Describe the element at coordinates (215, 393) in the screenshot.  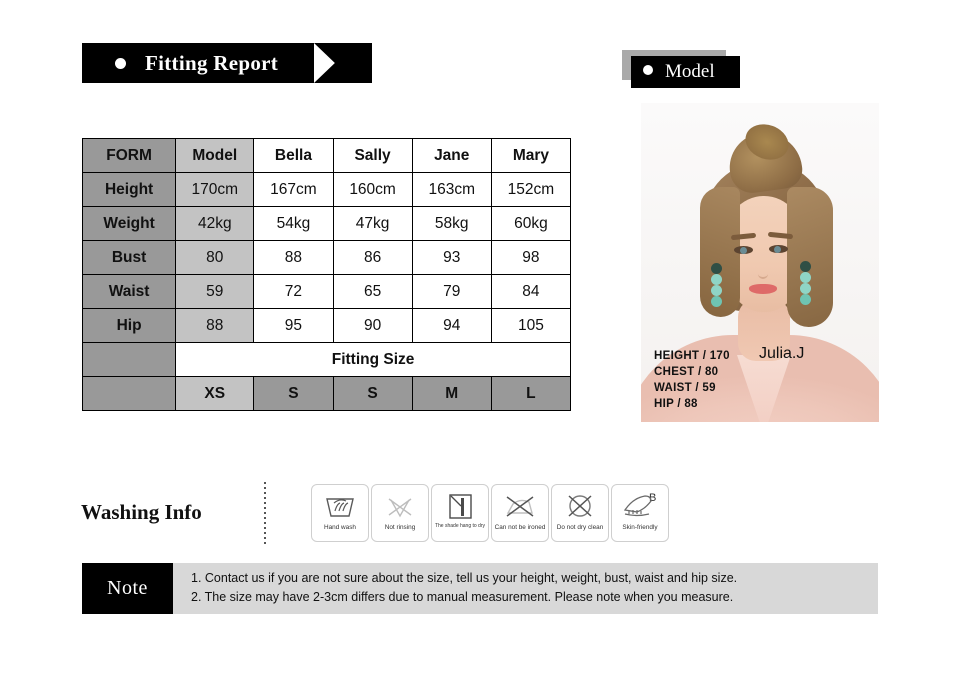
I see `size-cell-model: XS` at that location.